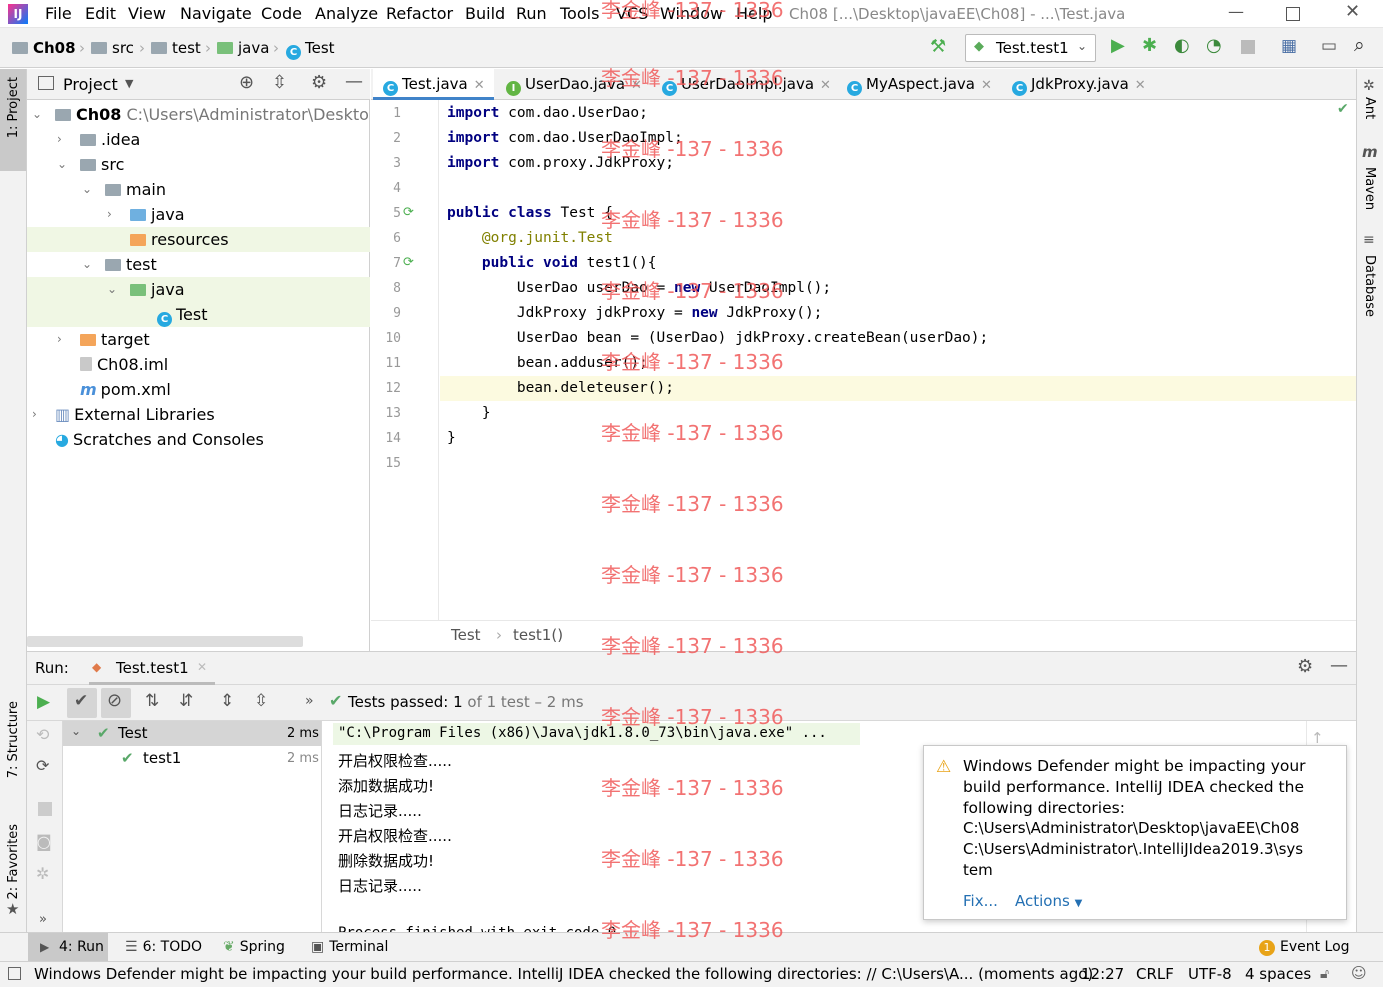 This screenshot has height=987, width=1383. Describe the element at coordinates (192, 758) in the screenshot. I see `test-row-test1: ✔ test1 2 ms` at that location.